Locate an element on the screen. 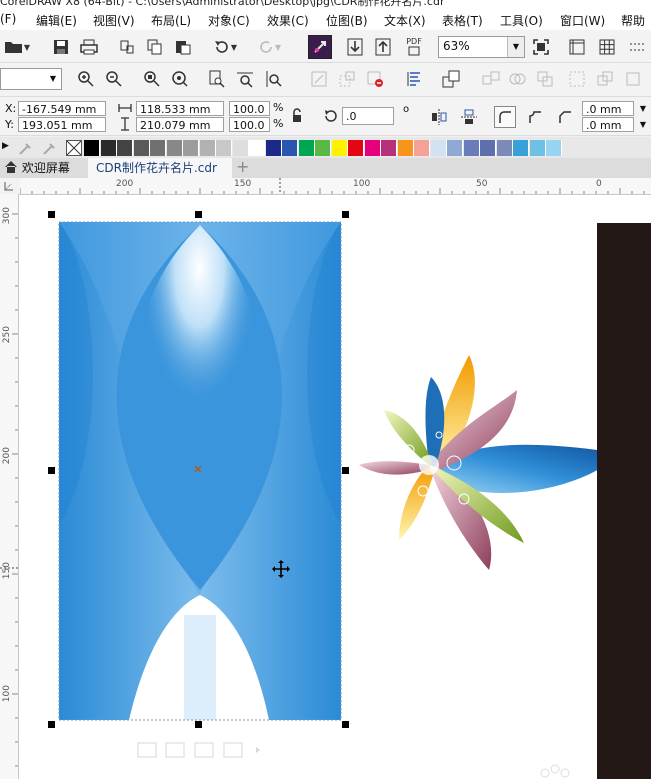  open-folder-icon: ▼ is located at coordinates (17, 47).